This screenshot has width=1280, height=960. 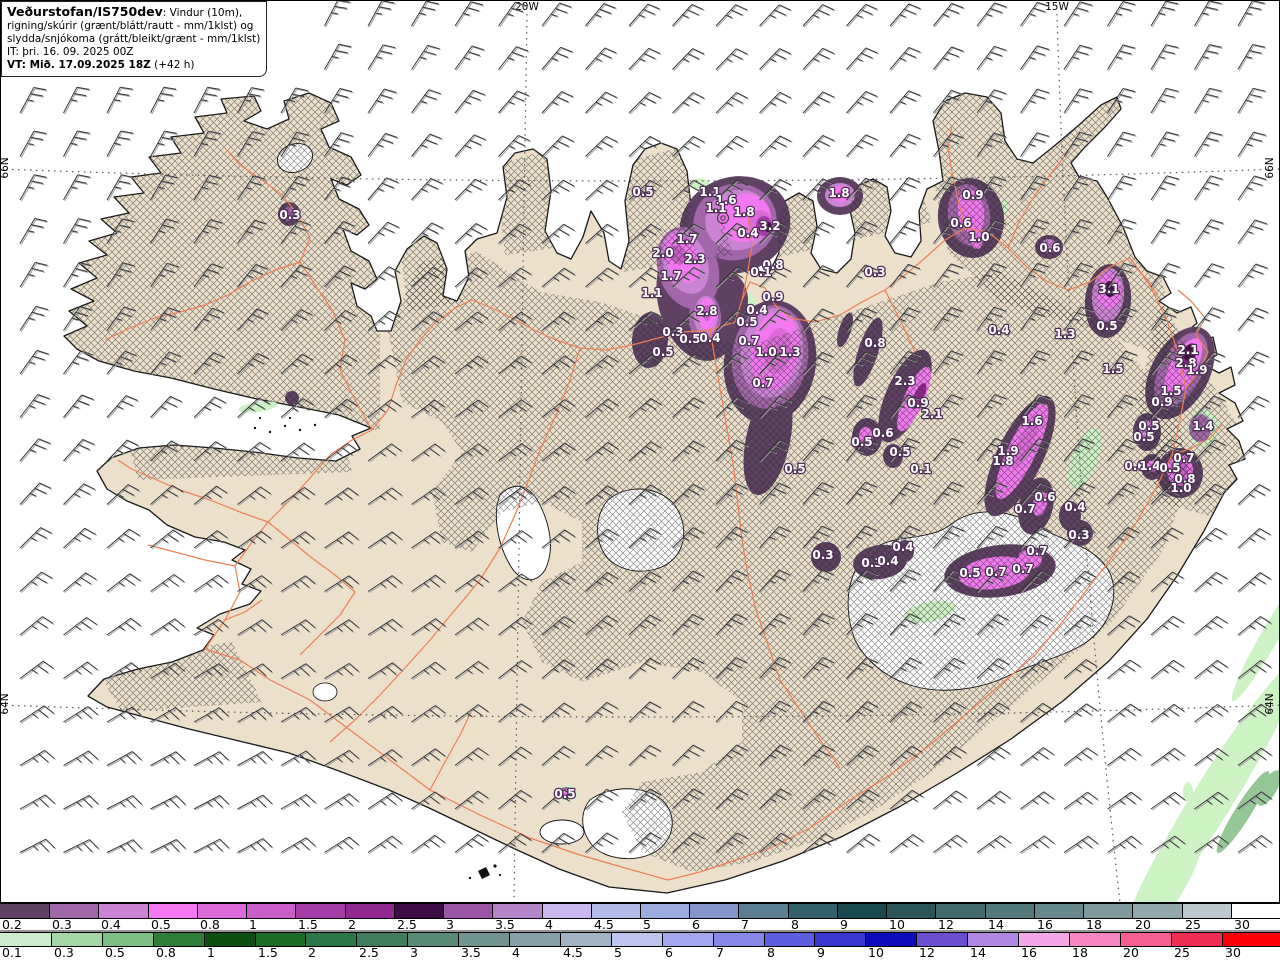 What do you see at coordinates (268, 952) in the screenshot?
I see `colorbar-tick-label: 1.5` at bounding box center [268, 952].